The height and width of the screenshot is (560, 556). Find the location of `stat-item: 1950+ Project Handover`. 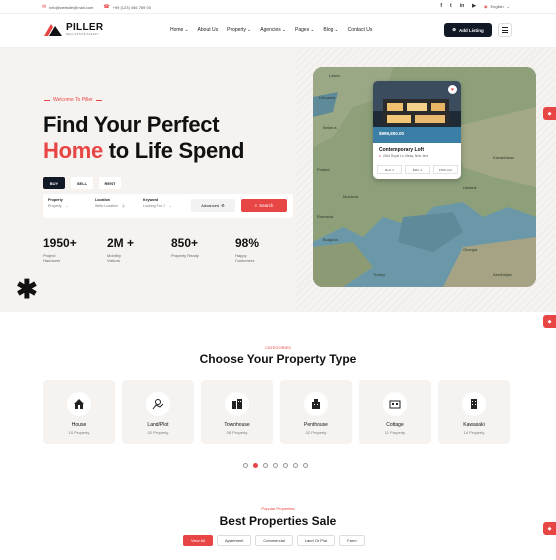

stat-item: 1950+ Project Handover is located at coordinates (75, 249).